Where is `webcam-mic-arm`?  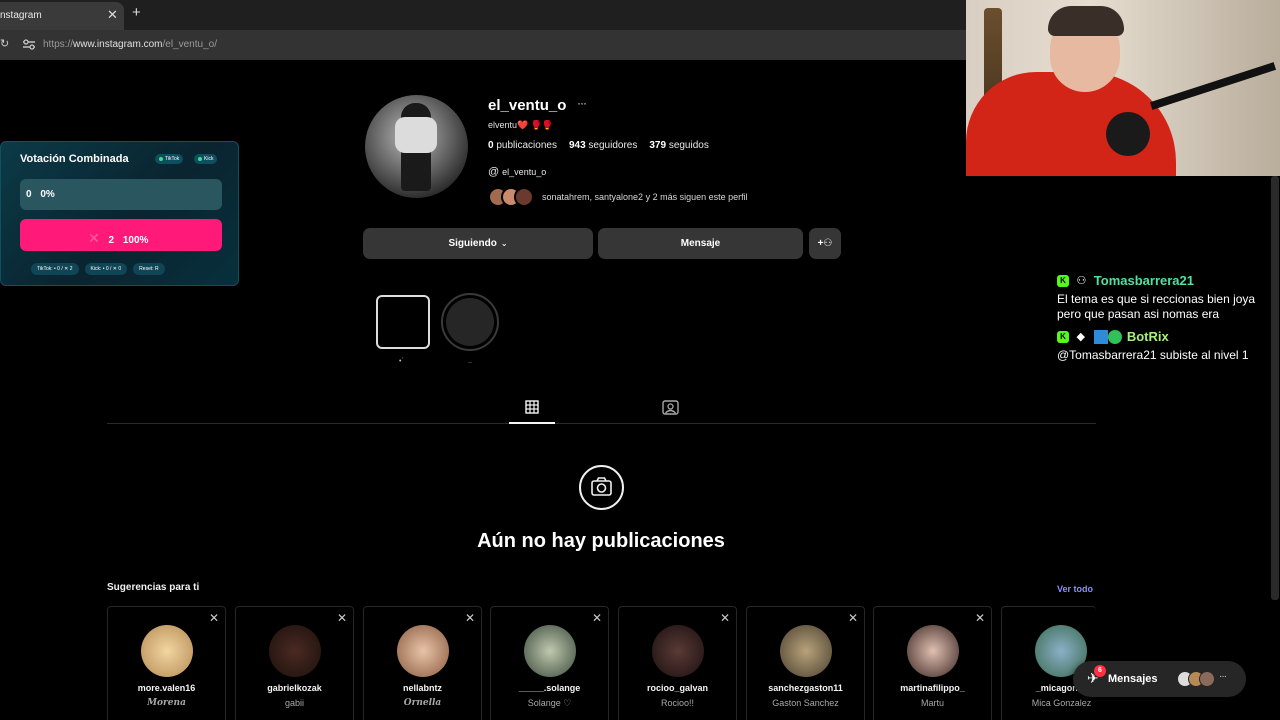
webcam-mic-arm is located at coordinates (1213, 86).